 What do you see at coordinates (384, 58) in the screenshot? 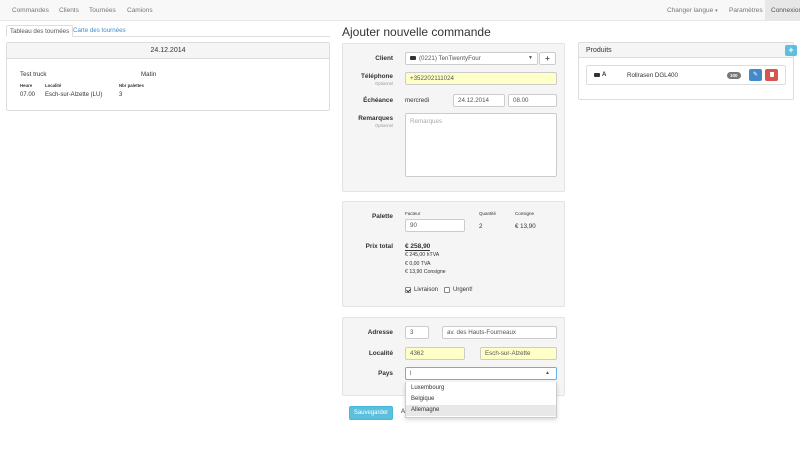
I see `client-label: Client` at bounding box center [384, 58].